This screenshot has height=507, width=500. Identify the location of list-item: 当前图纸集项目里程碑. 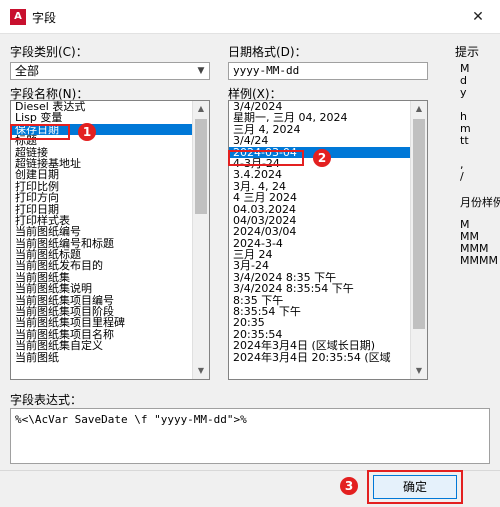
(110, 322).